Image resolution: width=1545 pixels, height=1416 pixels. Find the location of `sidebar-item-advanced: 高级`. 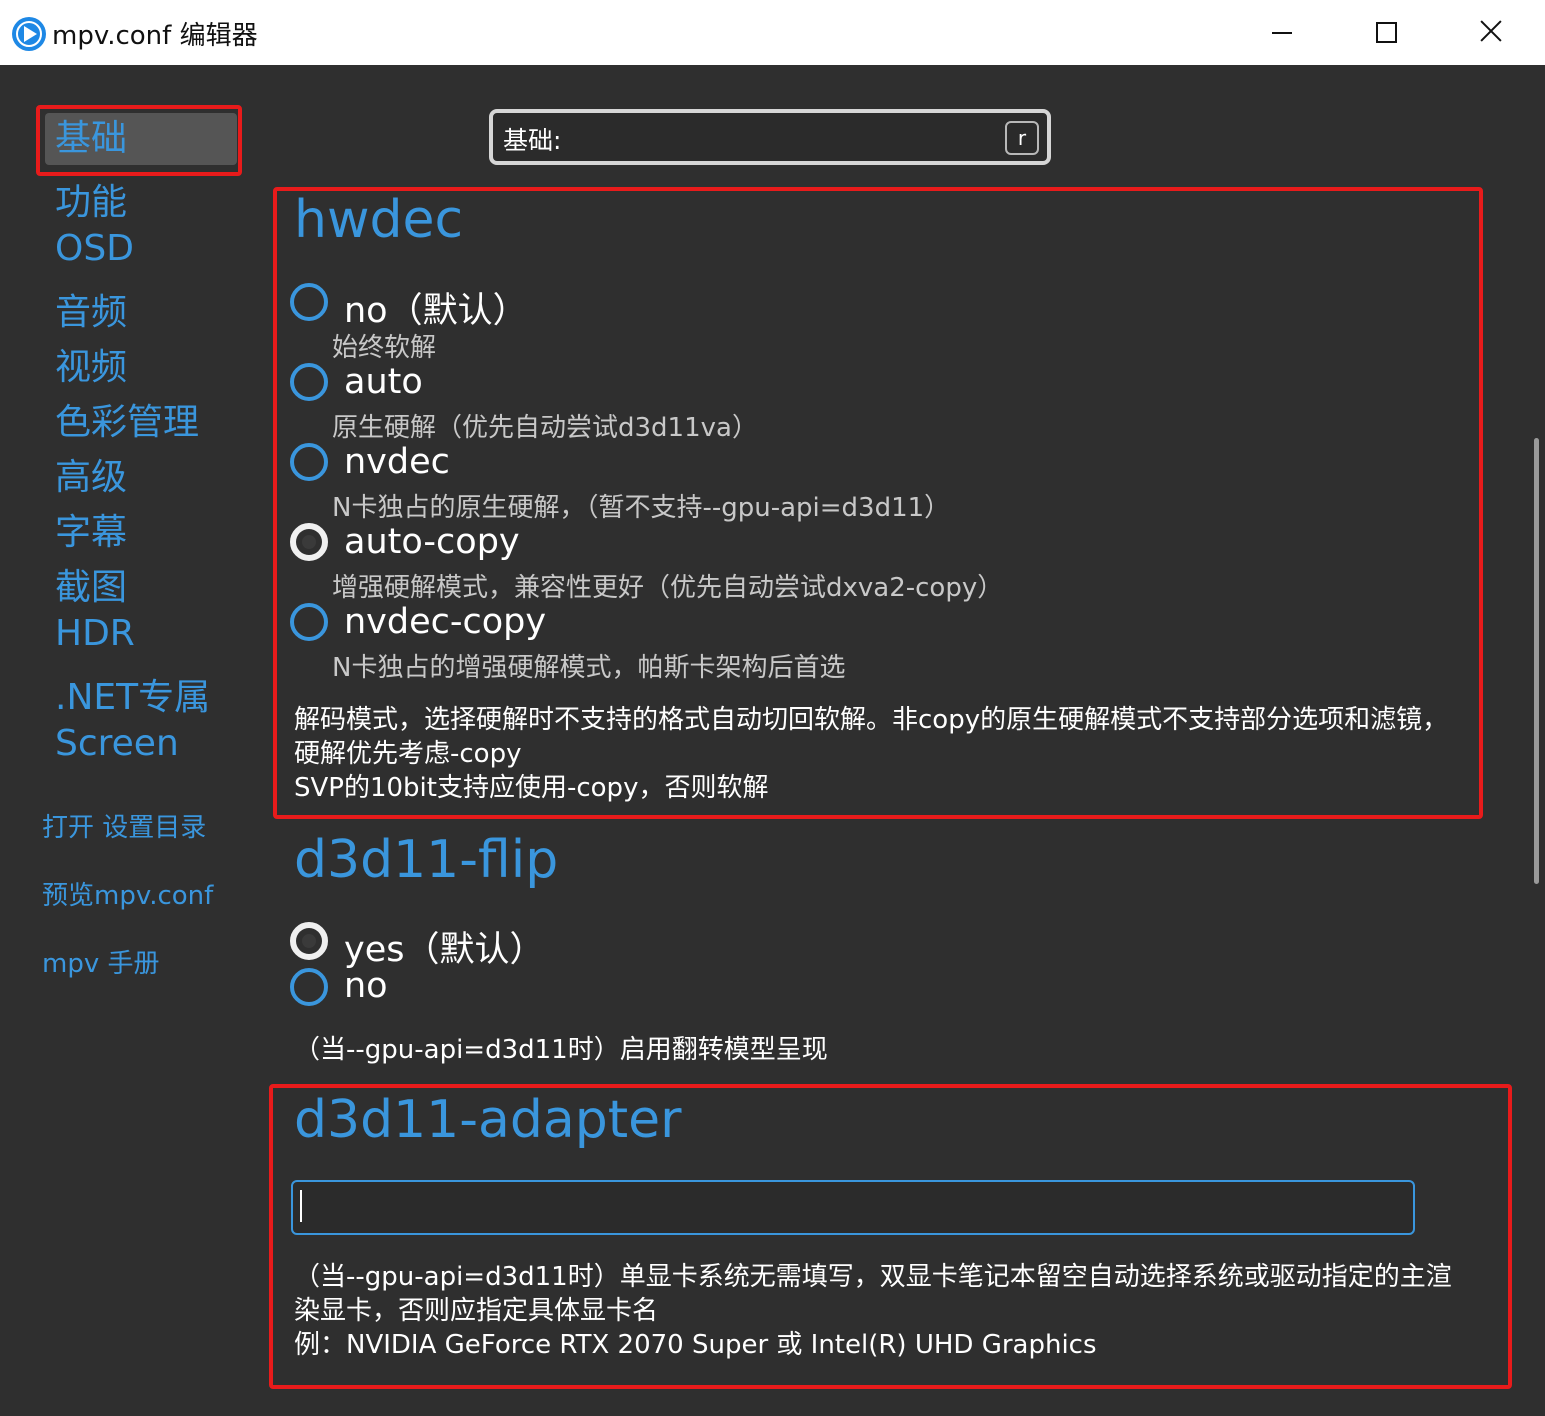

sidebar-item-advanced: 高级 is located at coordinates (91, 474).